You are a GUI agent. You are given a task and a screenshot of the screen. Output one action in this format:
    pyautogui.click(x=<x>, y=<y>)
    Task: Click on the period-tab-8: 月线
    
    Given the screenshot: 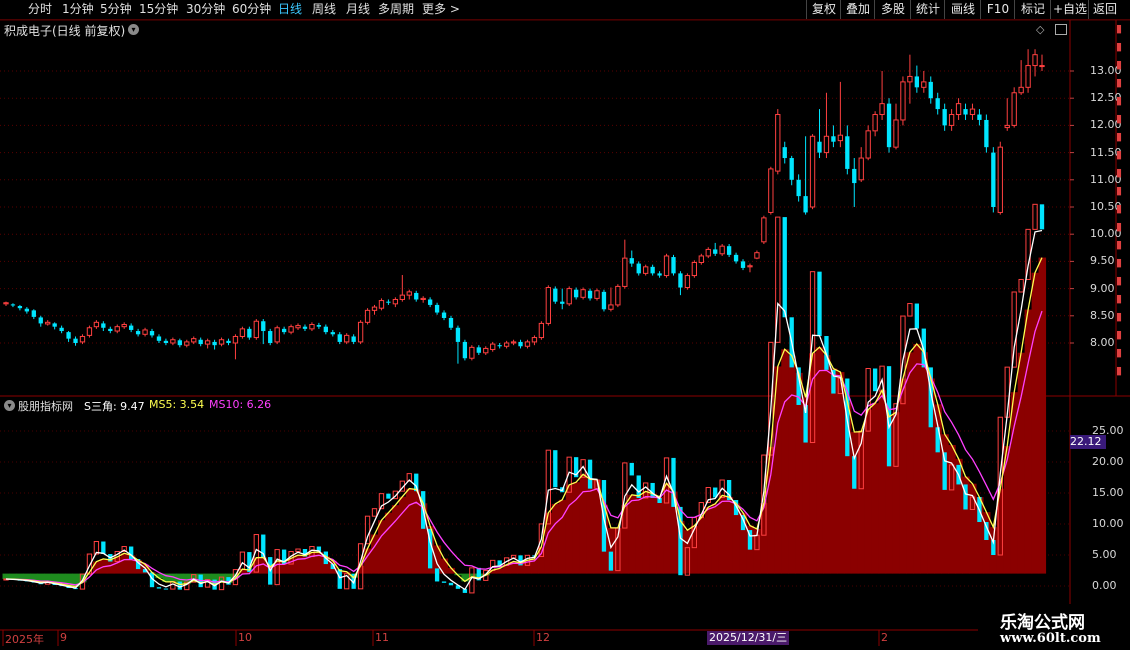 What is the action you would take?
    pyautogui.click(x=358, y=9)
    